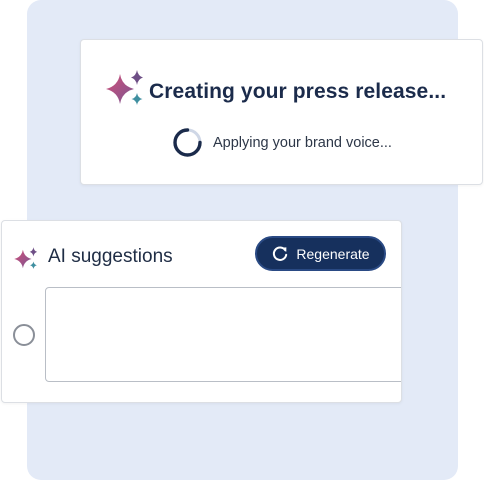 The image size is (484, 480). I want to click on loading-spinner-icon, so click(187, 142).